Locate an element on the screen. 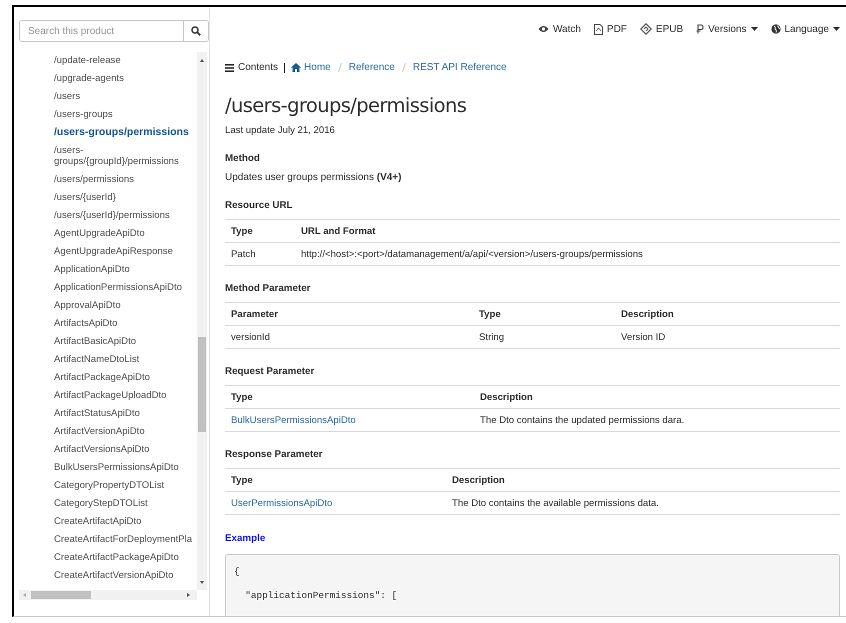 The height and width of the screenshot is (623, 846). code-block: { "applicationPermissions": [ is located at coordinates (532, 585).